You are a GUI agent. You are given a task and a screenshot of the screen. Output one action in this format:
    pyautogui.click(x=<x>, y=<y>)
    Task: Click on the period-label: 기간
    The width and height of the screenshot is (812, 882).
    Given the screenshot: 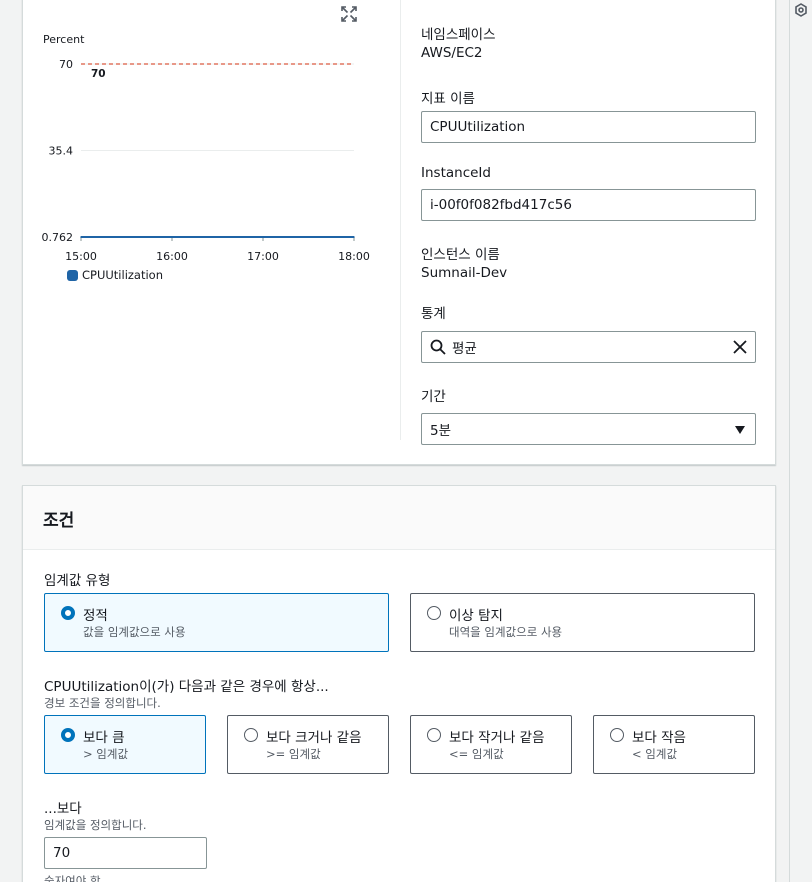 What is the action you would take?
    pyautogui.click(x=433, y=397)
    